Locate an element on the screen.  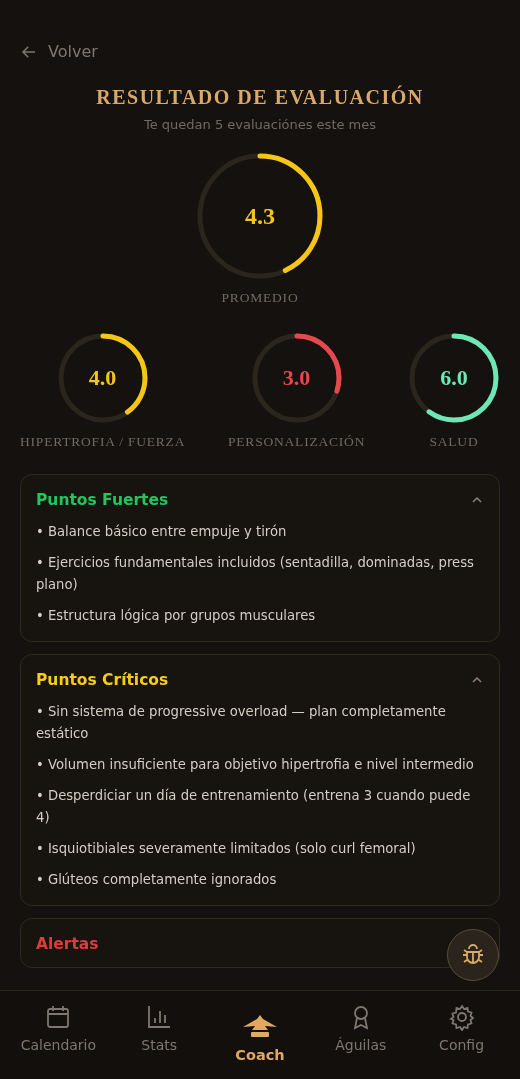
subtitle: Te quedan 5 evaluaciónes este mes is located at coordinates (260, 124).